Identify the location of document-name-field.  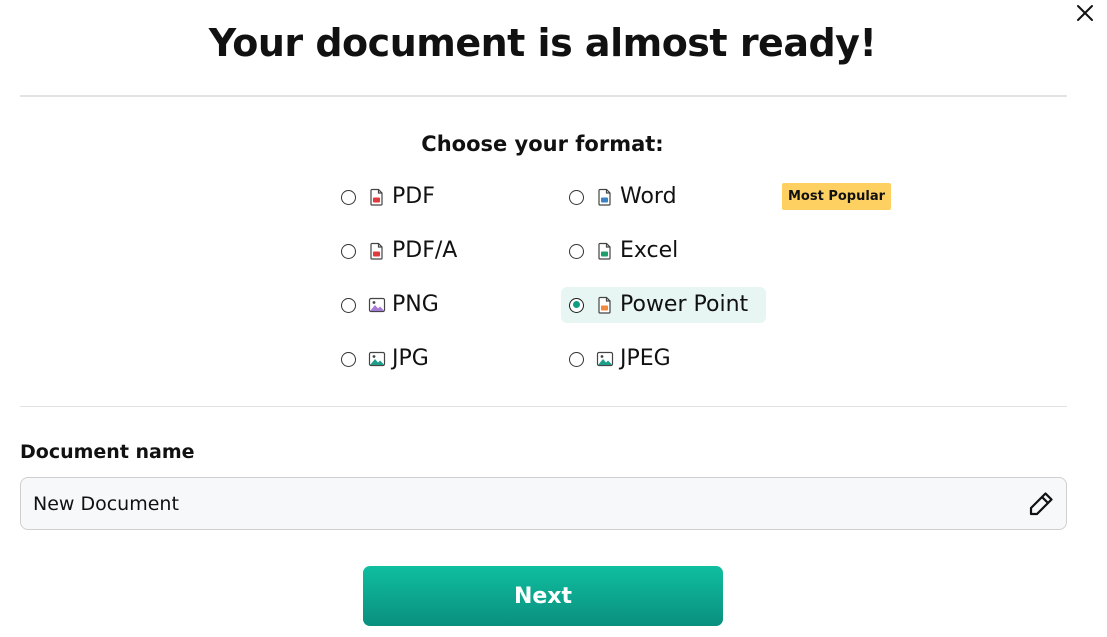
(543, 503).